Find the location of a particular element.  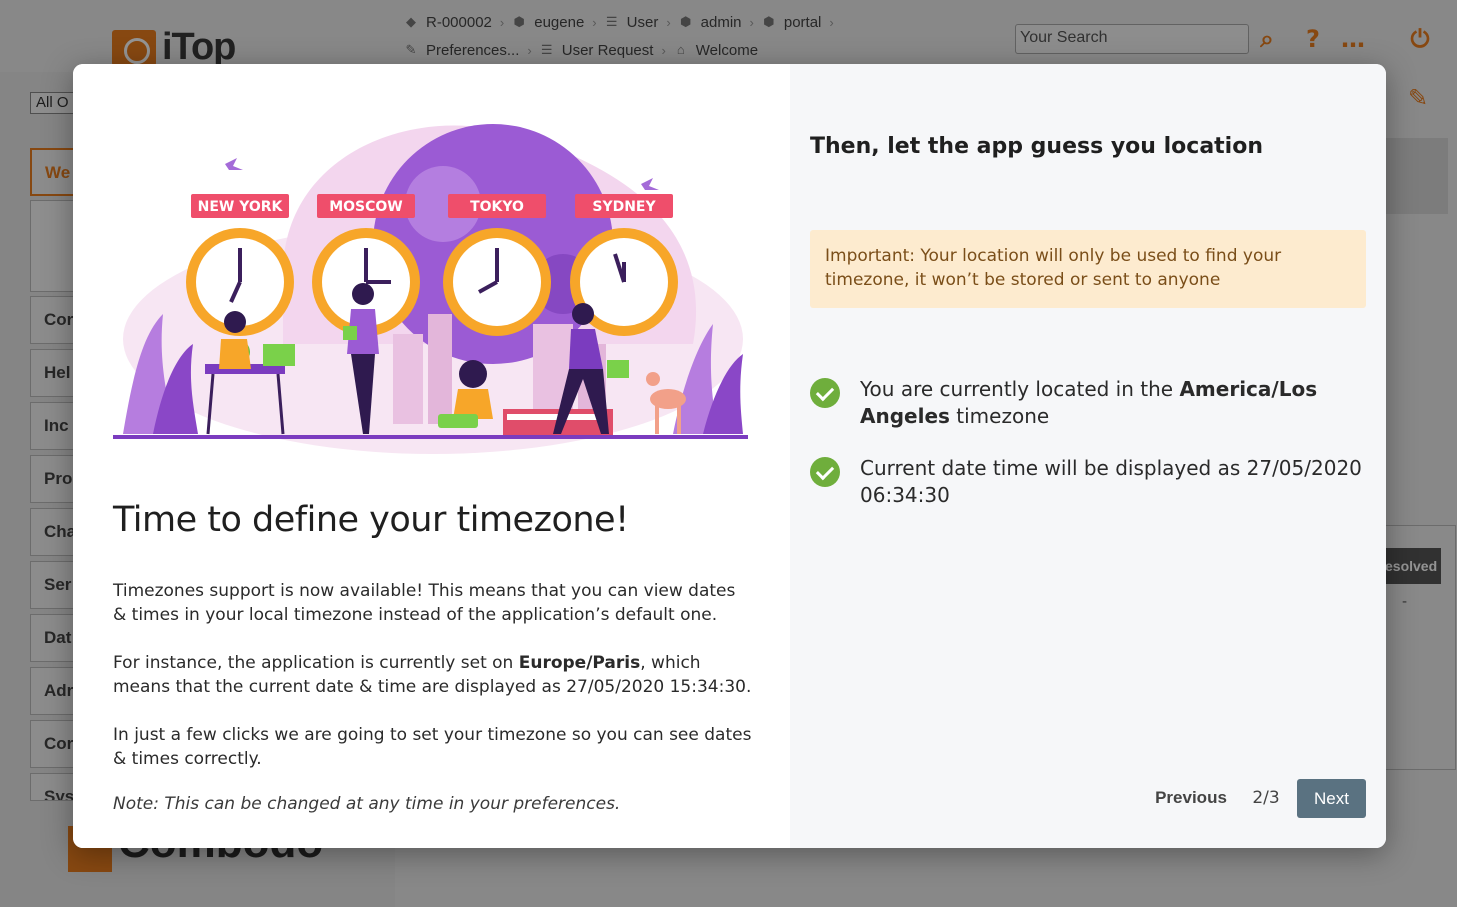

svg-text: SYDNEY is located at coordinates (624, 207).